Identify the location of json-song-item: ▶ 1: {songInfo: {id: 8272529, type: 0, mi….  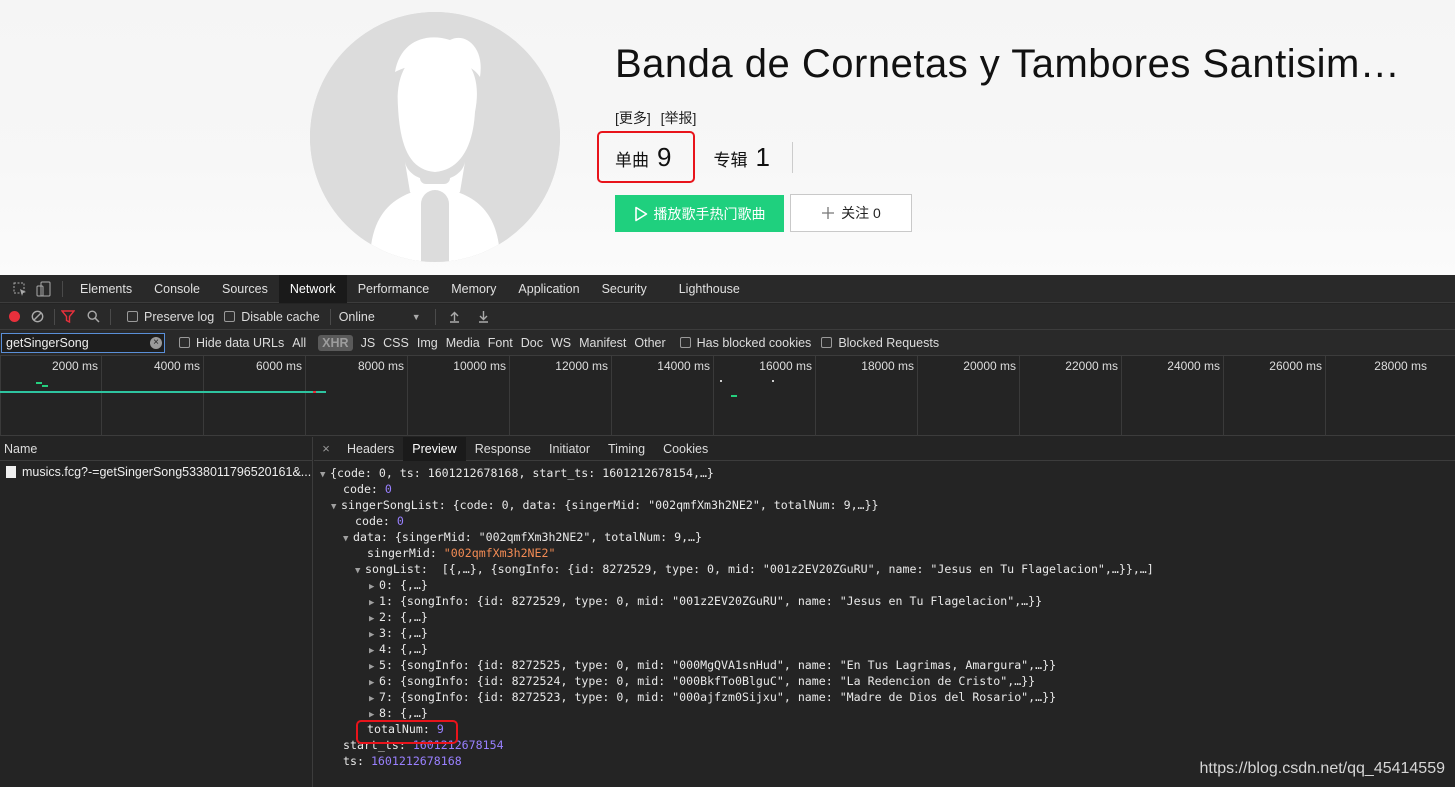
(884, 601).